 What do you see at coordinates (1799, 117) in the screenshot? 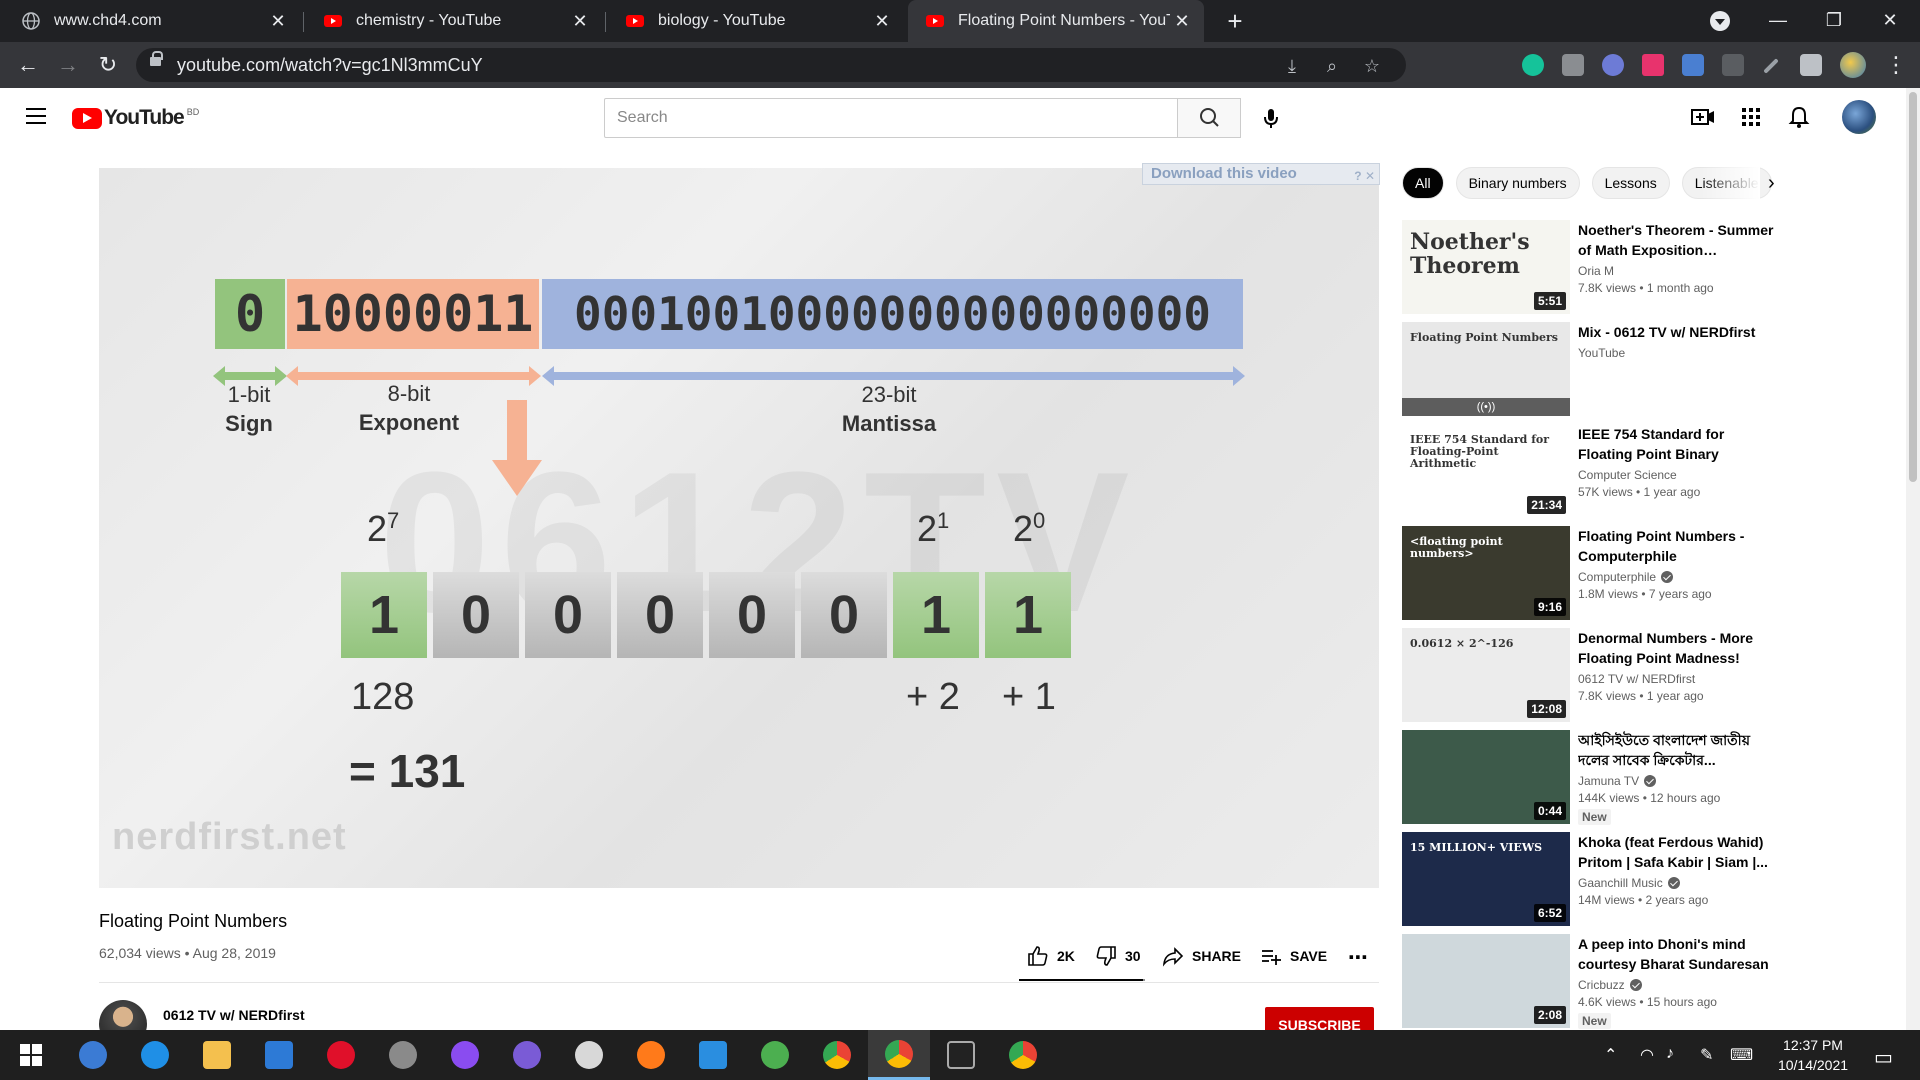
I see `notifications-bell-icon` at bounding box center [1799, 117].